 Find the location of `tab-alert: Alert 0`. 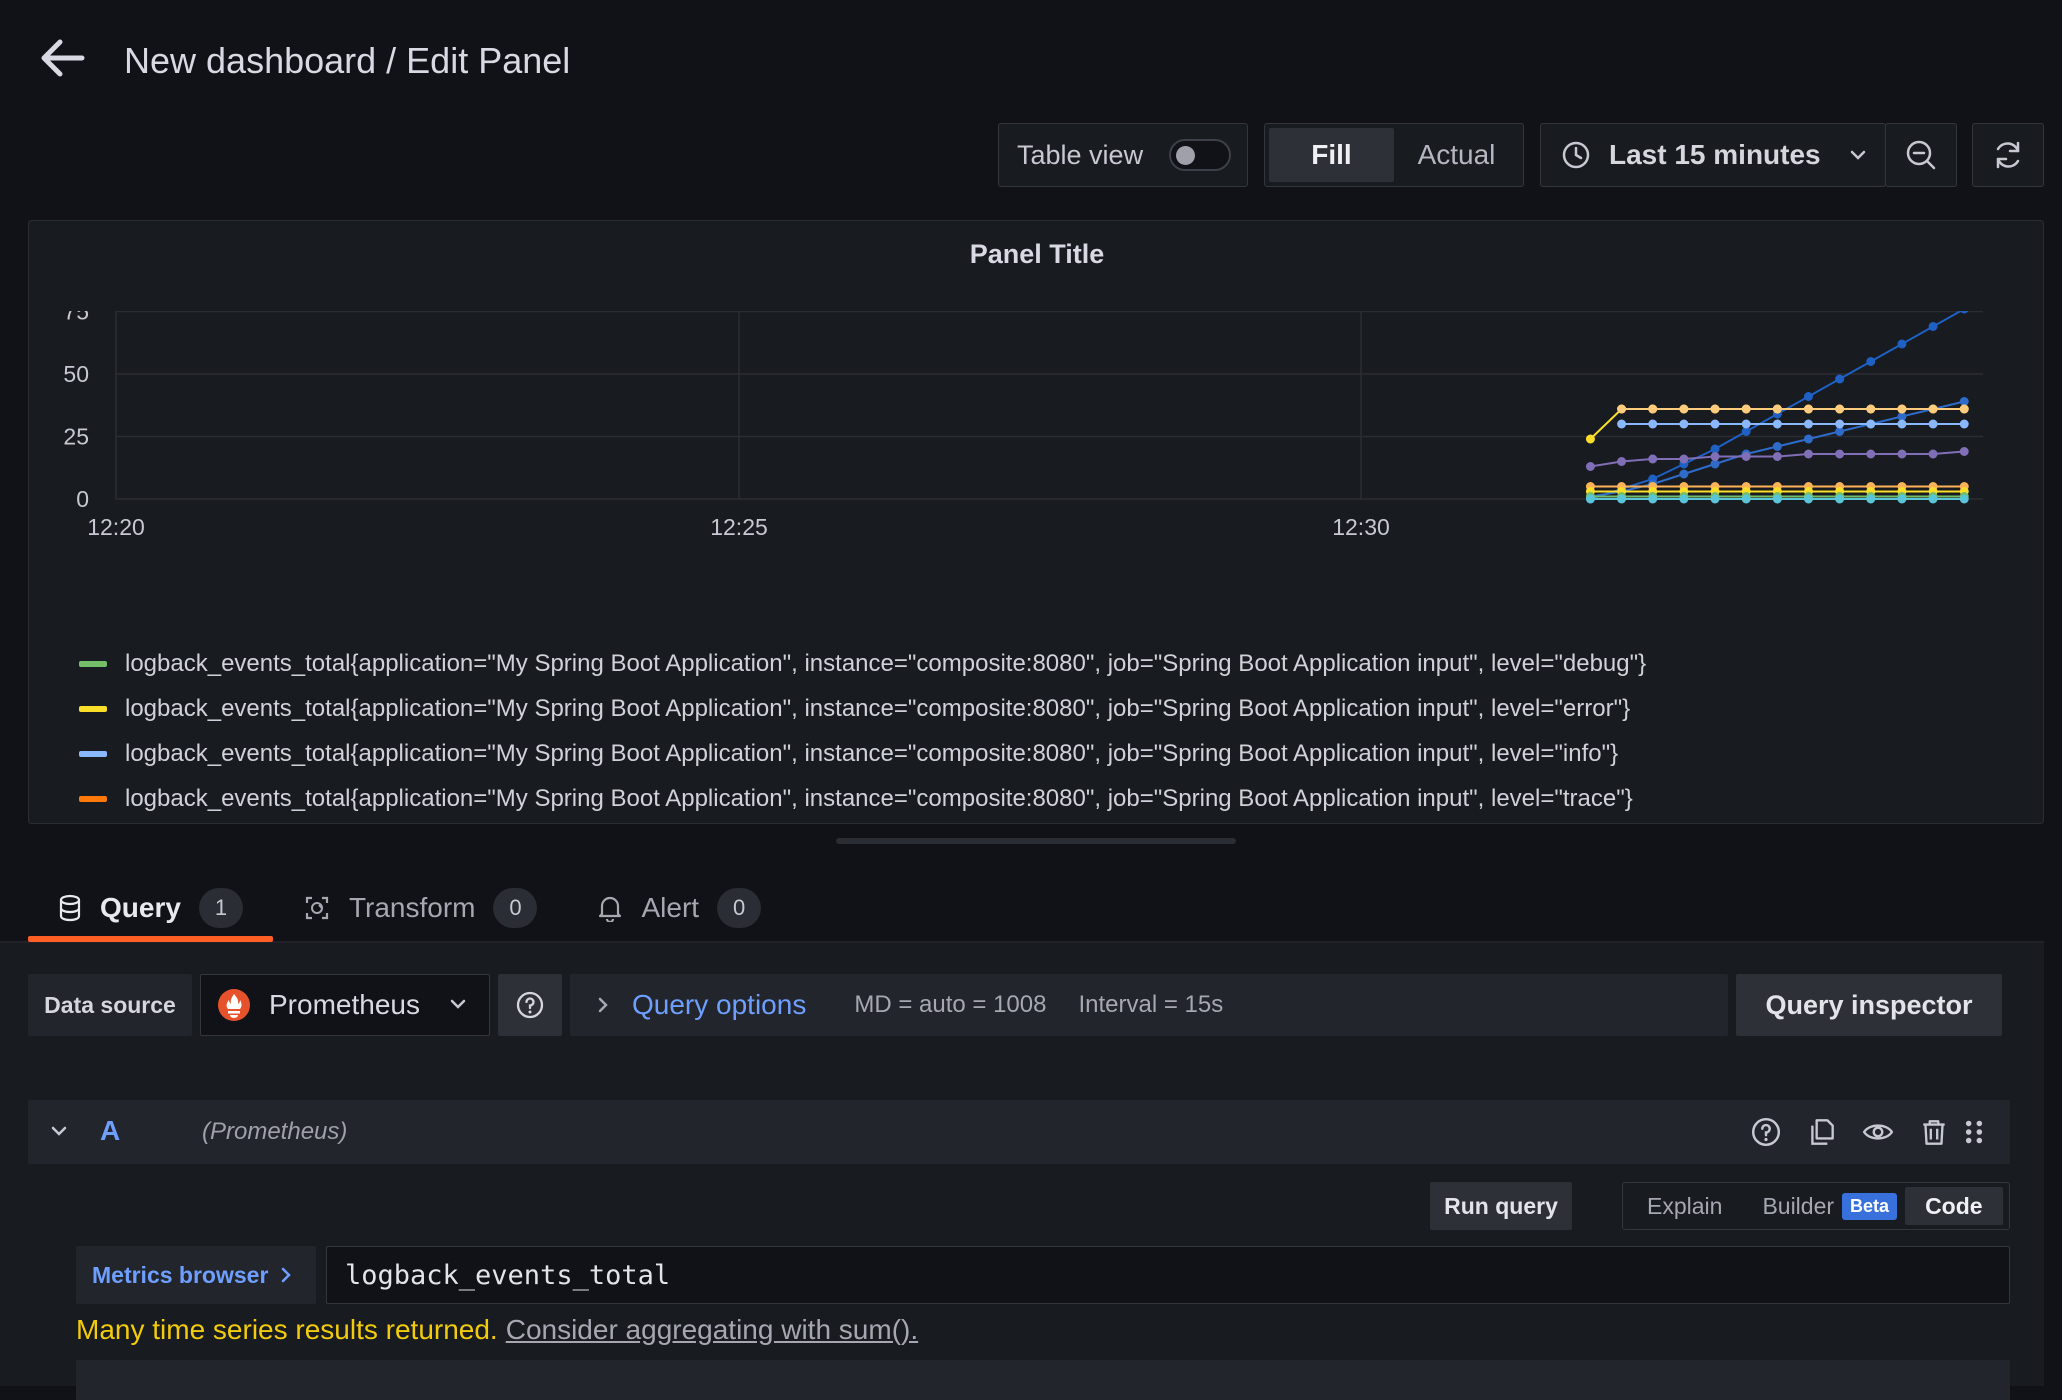

tab-alert: Alert 0 is located at coordinates (679, 908).